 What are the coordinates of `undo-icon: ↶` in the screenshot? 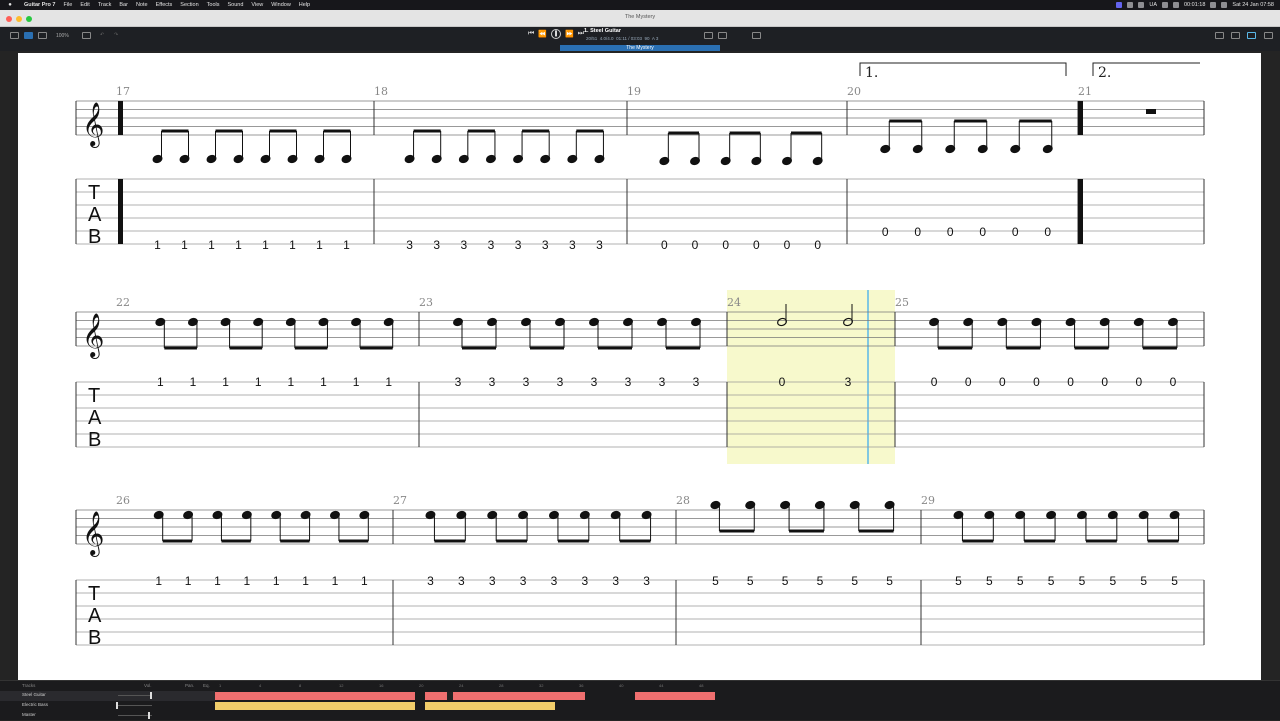 It's located at (102, 35).